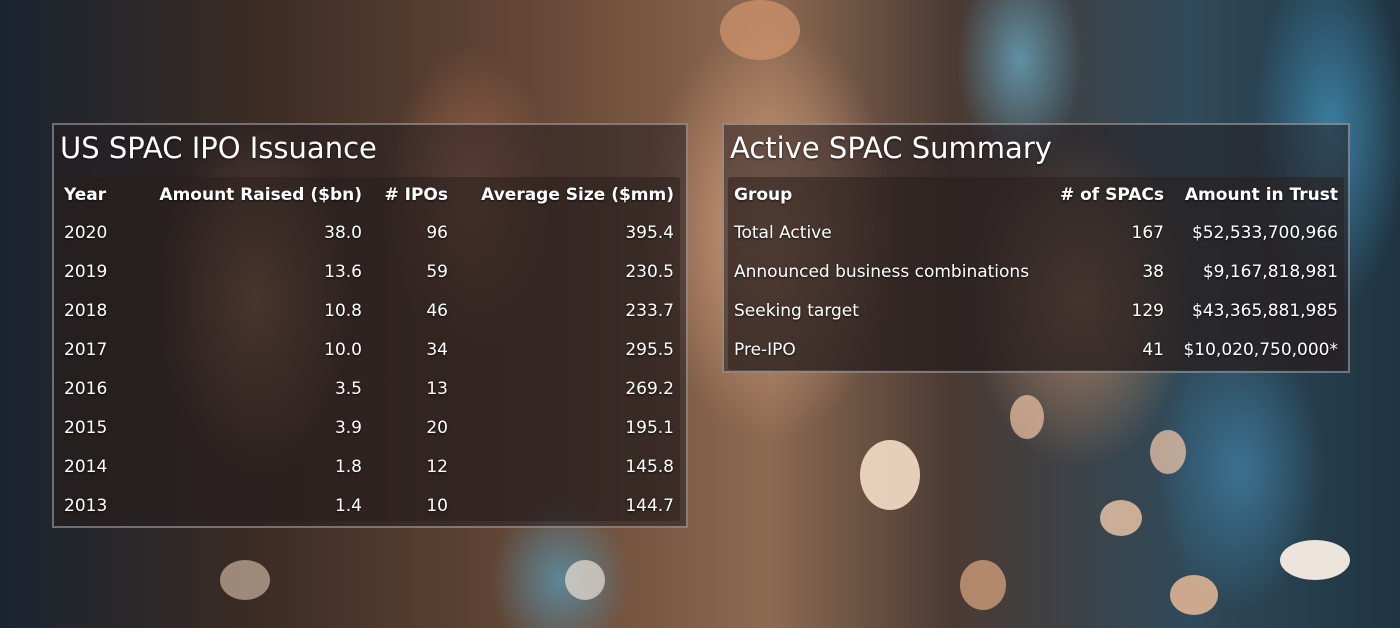 This screenshot has width=1400, height=628. I want to click on column-header-year: Year, so click(85, 195).